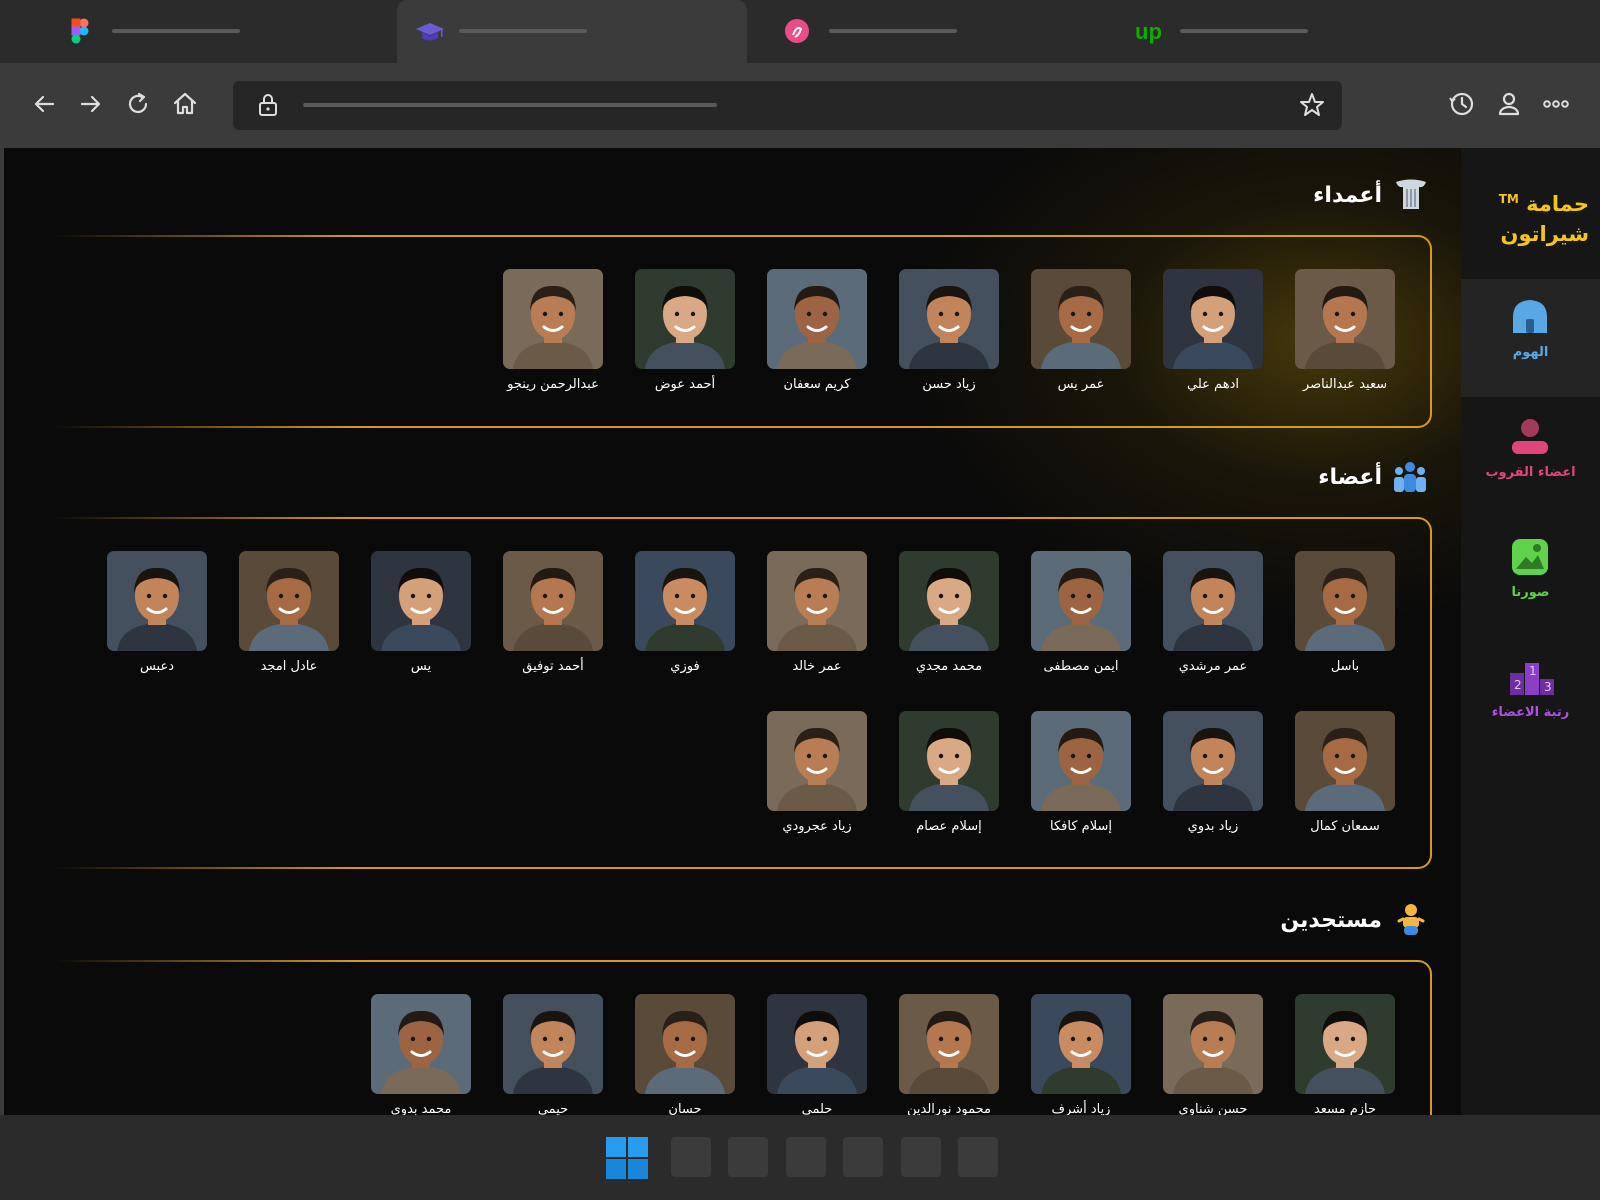 This screenshot has height=1200, width=1600. I want to click on sidebar-item-ranking: 213 رتبة الاعضاء, so click(1530, 698).